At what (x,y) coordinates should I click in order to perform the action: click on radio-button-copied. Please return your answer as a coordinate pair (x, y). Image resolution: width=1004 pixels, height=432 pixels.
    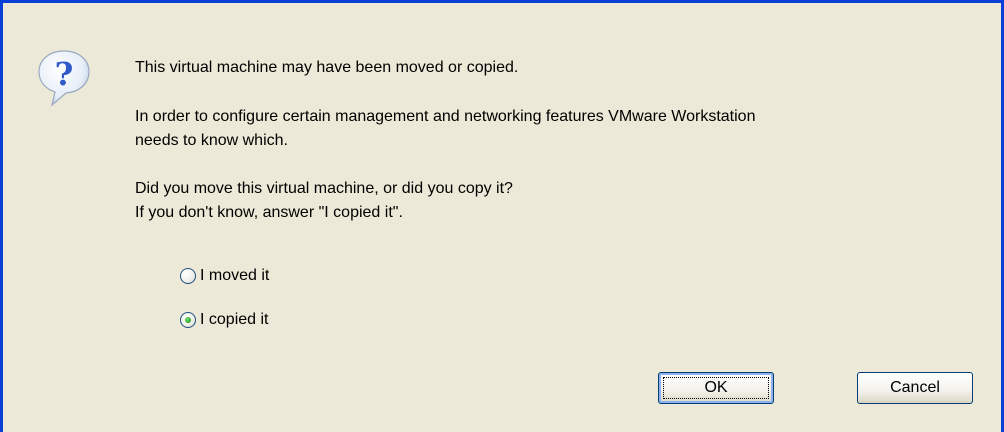
    Looking at the image, I should click on (188, 320).